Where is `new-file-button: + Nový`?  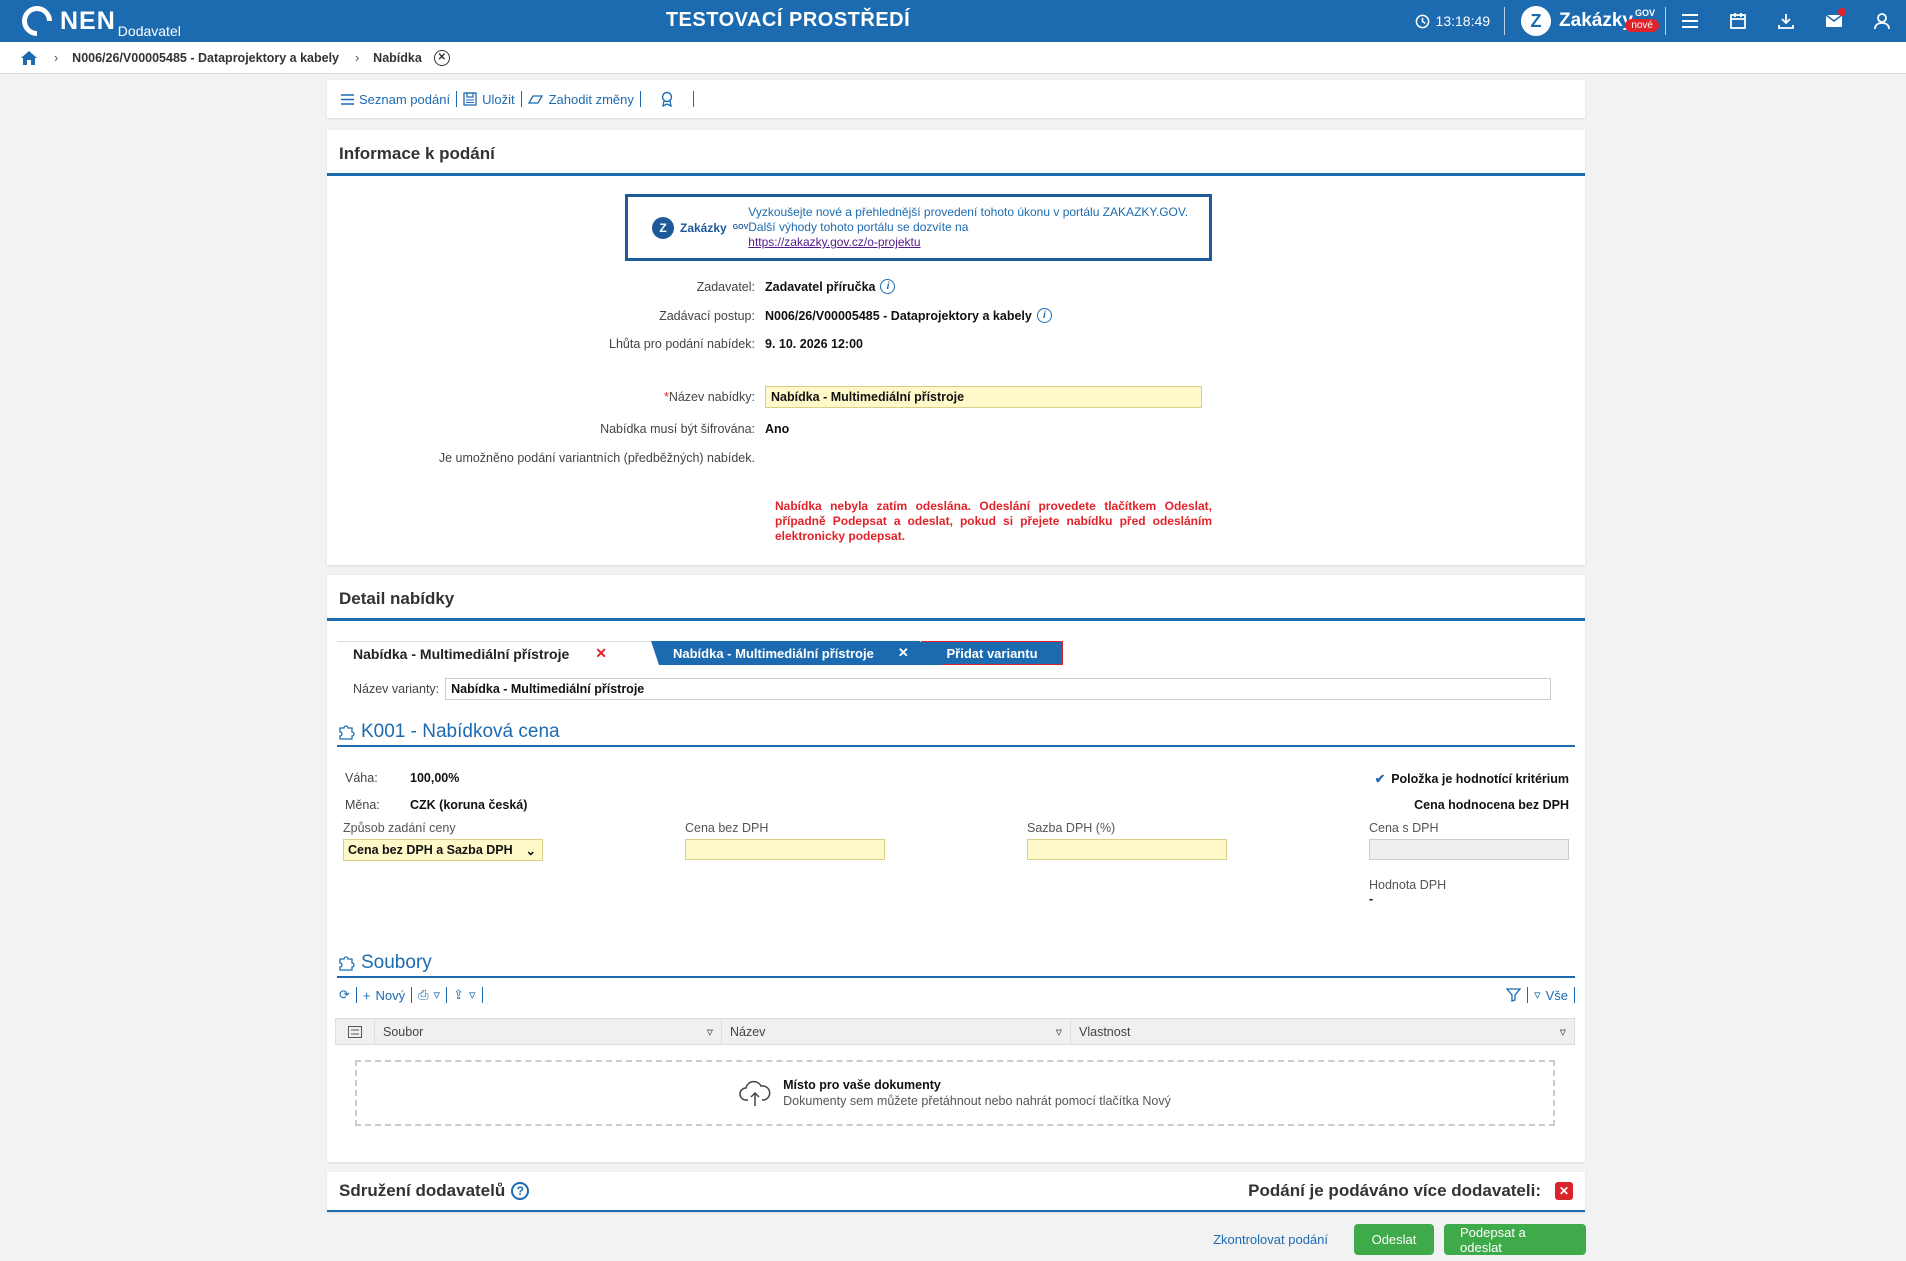 new-file-button: + Nový is located at coordinates (384, 995).